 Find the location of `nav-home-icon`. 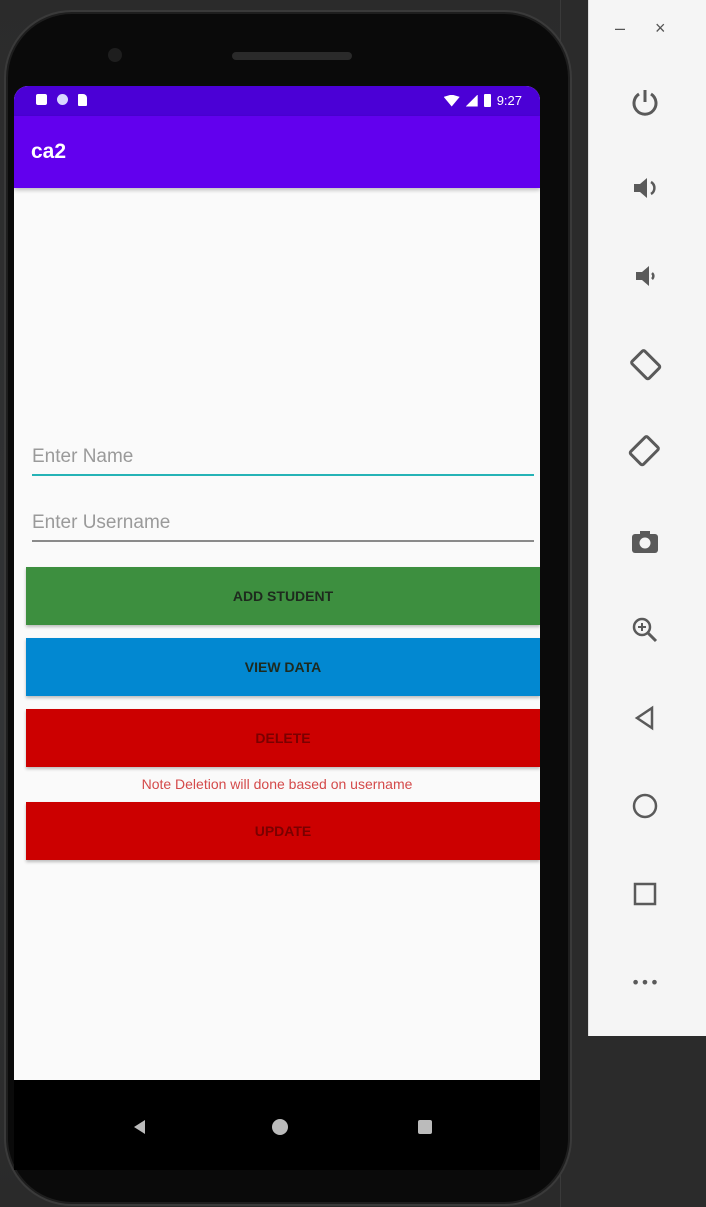

nav-home-icon is located at coordinates (280, 1127).